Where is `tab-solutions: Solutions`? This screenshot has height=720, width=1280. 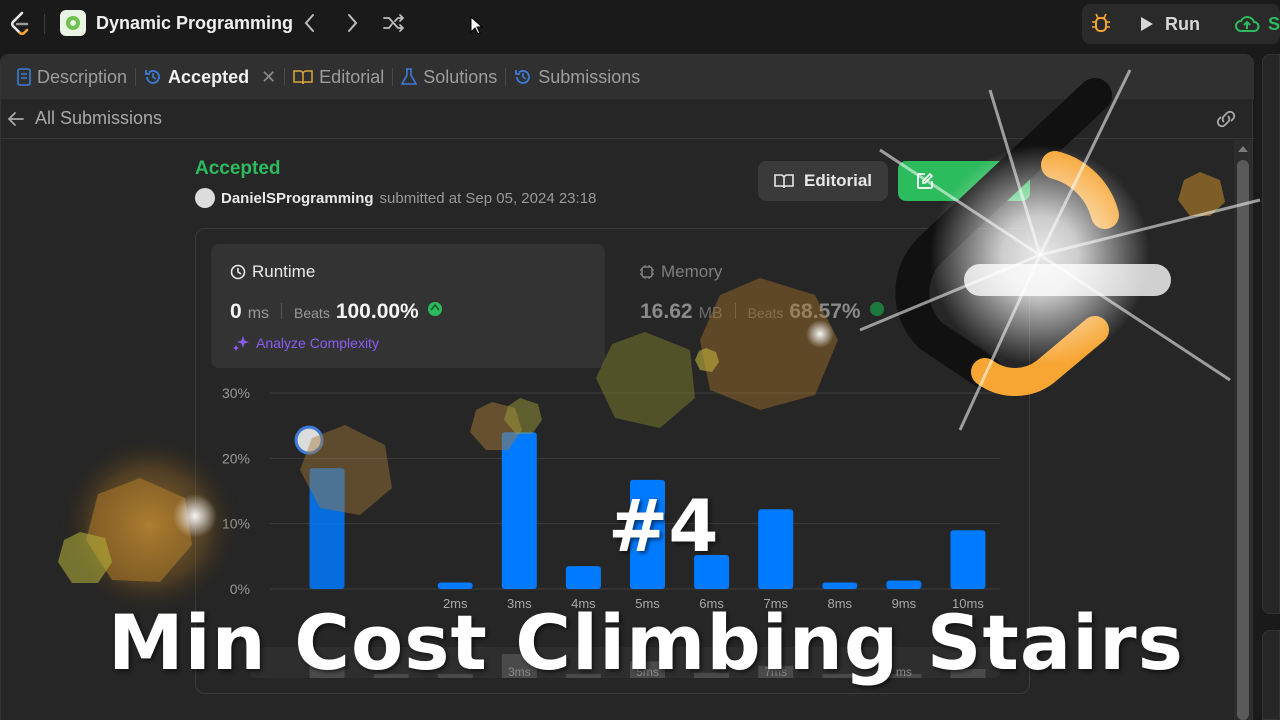 tab-solutions: Solutions is located at coordinates (449, 77).